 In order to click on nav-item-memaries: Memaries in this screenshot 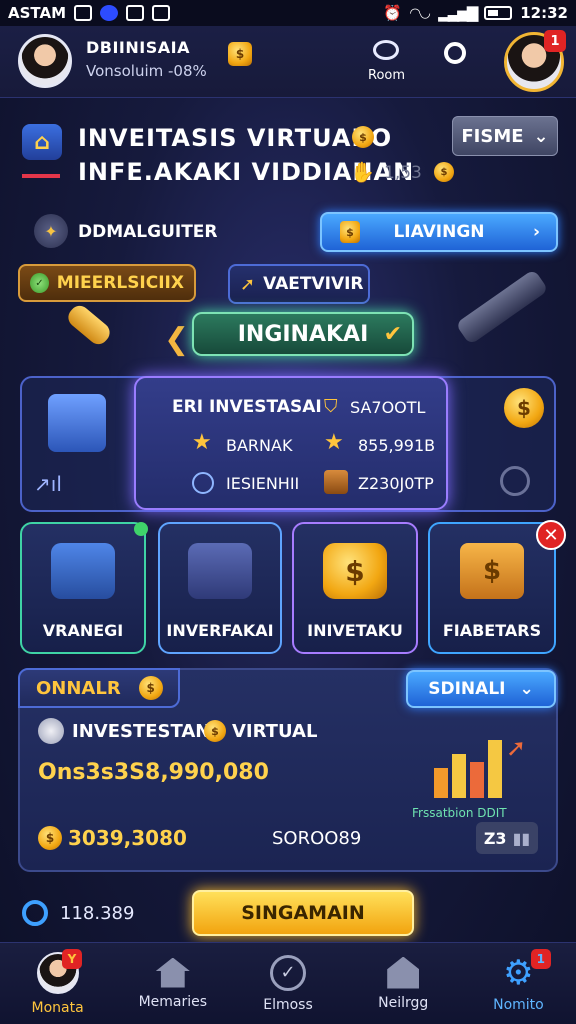, I will do `click(172, 983)`.